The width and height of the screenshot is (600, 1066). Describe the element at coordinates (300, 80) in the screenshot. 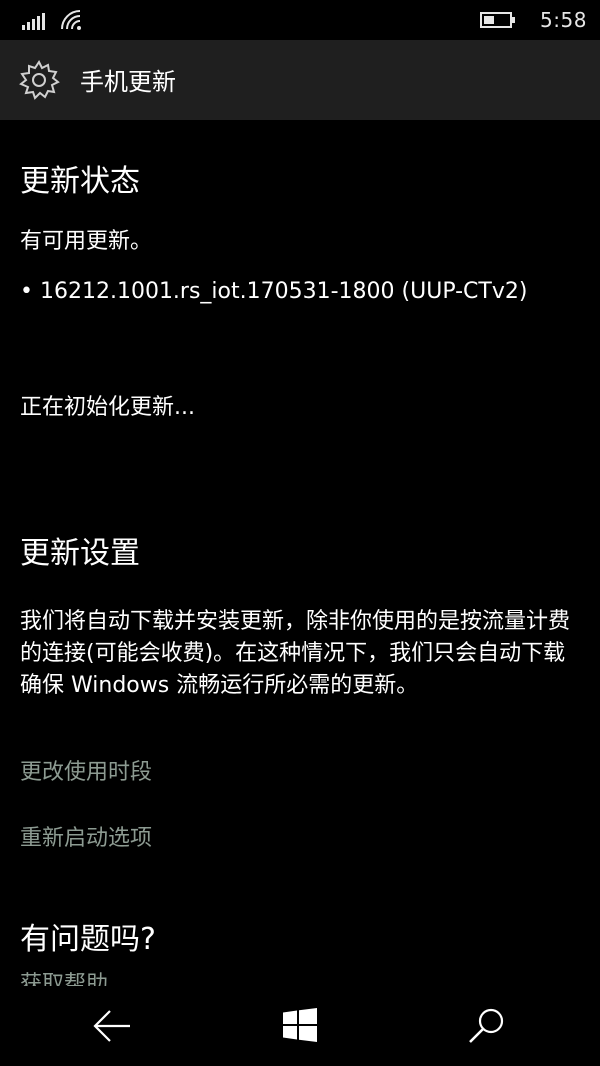

I see `page-header: 手机更新` at that location.